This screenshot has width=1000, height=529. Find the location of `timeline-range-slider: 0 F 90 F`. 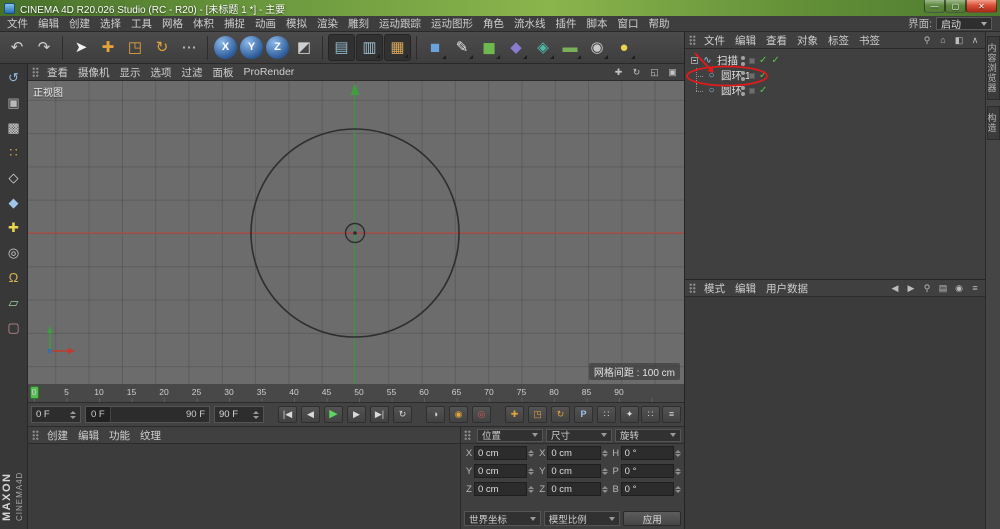

timeline-range-slider: 0 F 90 F is located at coordinates (147, 414).